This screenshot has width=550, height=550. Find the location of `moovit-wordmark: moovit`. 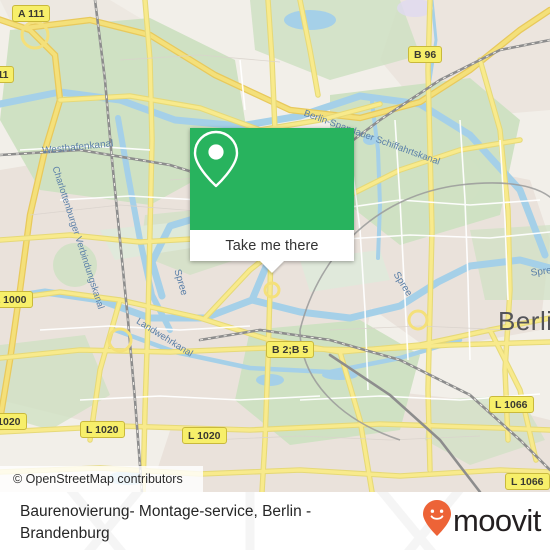

moovit-wordmark: moovit is located at coordinates (497, 520).